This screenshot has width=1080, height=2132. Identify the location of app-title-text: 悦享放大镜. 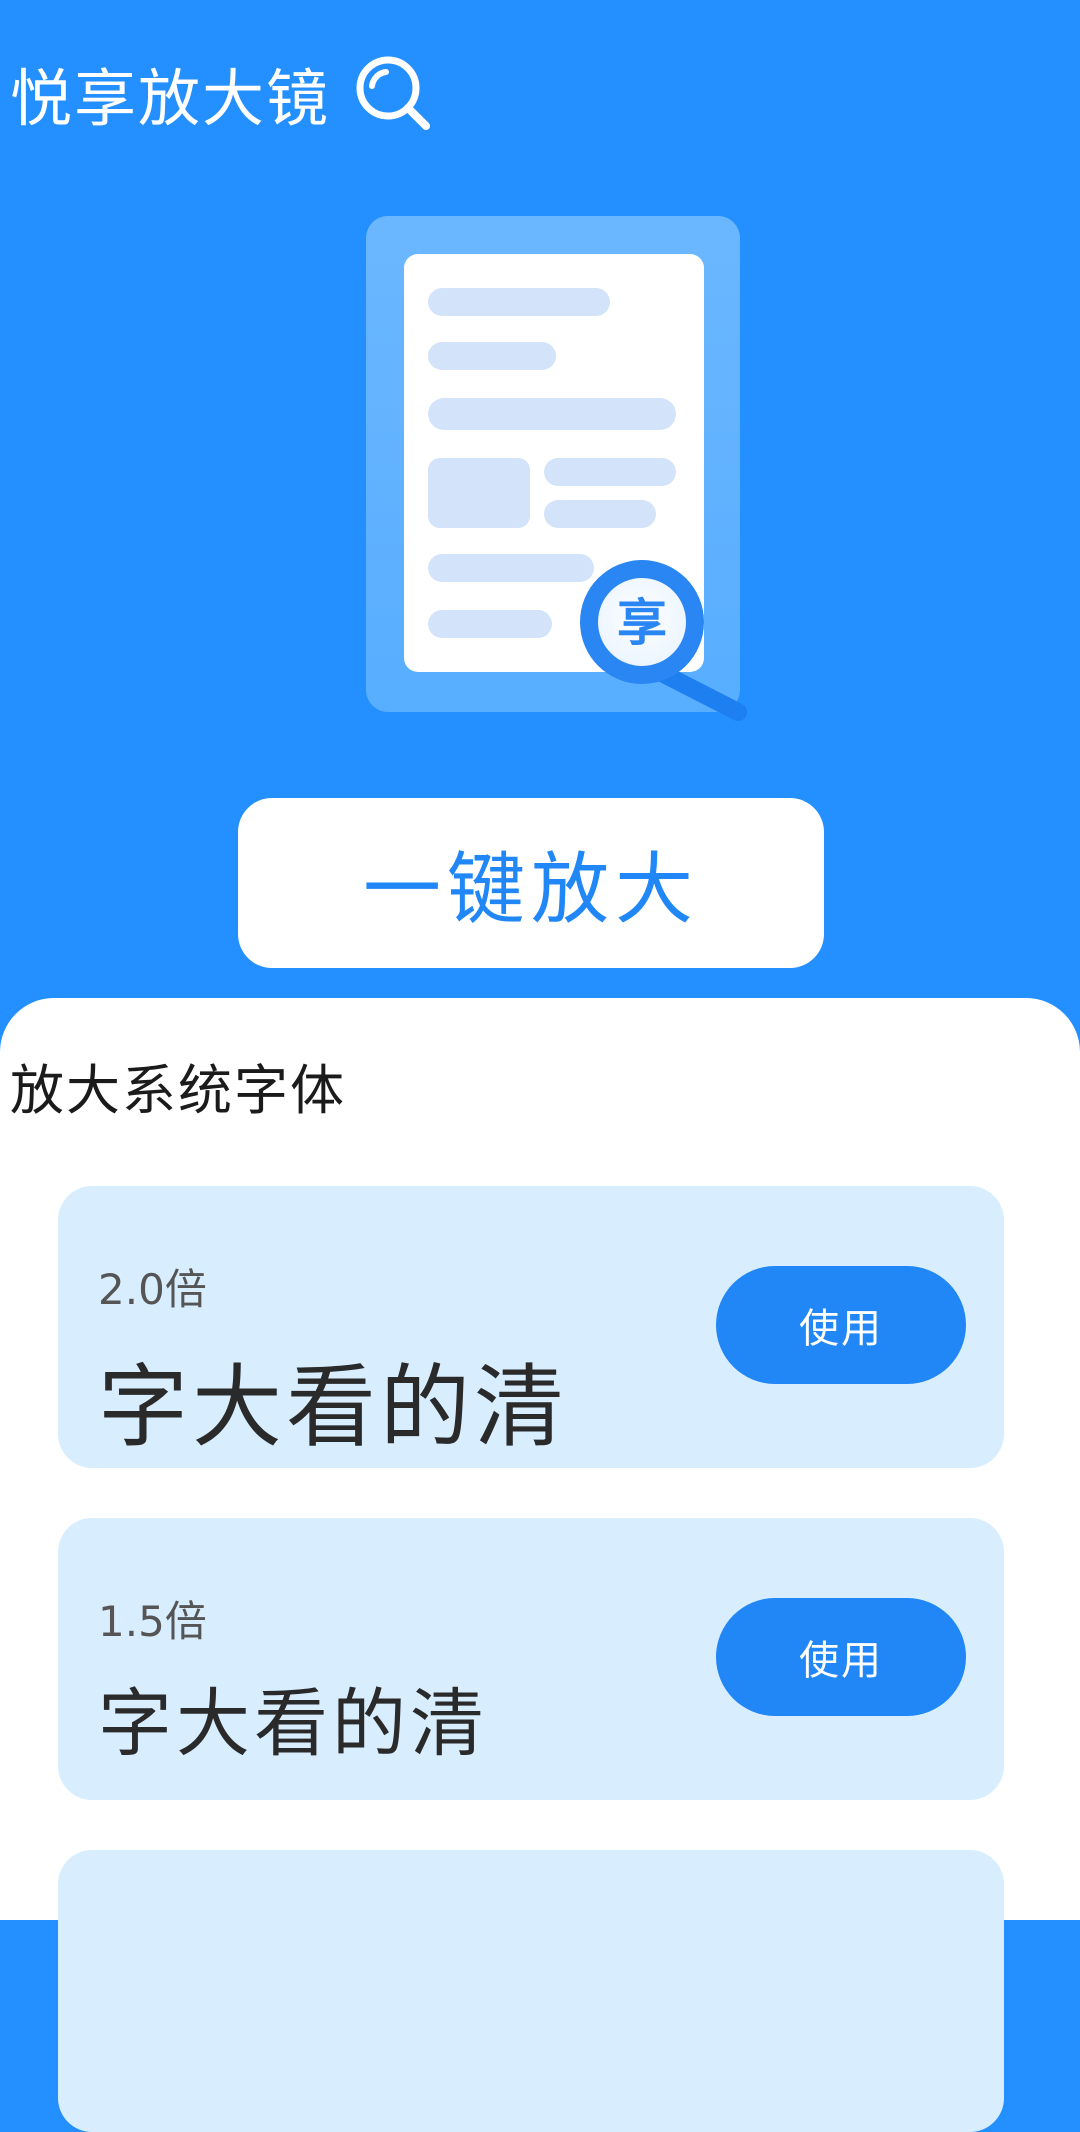
(170, 98).